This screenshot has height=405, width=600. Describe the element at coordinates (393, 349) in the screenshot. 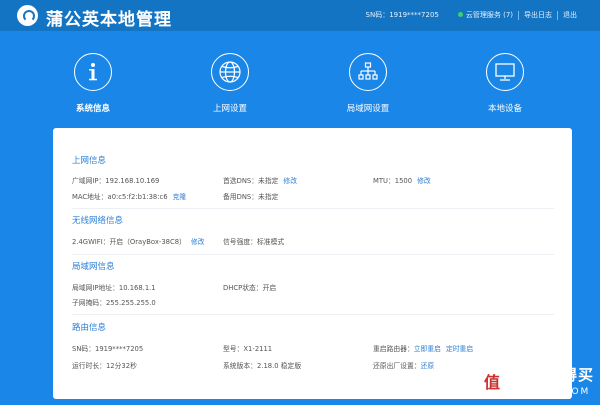

I see `restart-label: 重启路由器：` at that location.